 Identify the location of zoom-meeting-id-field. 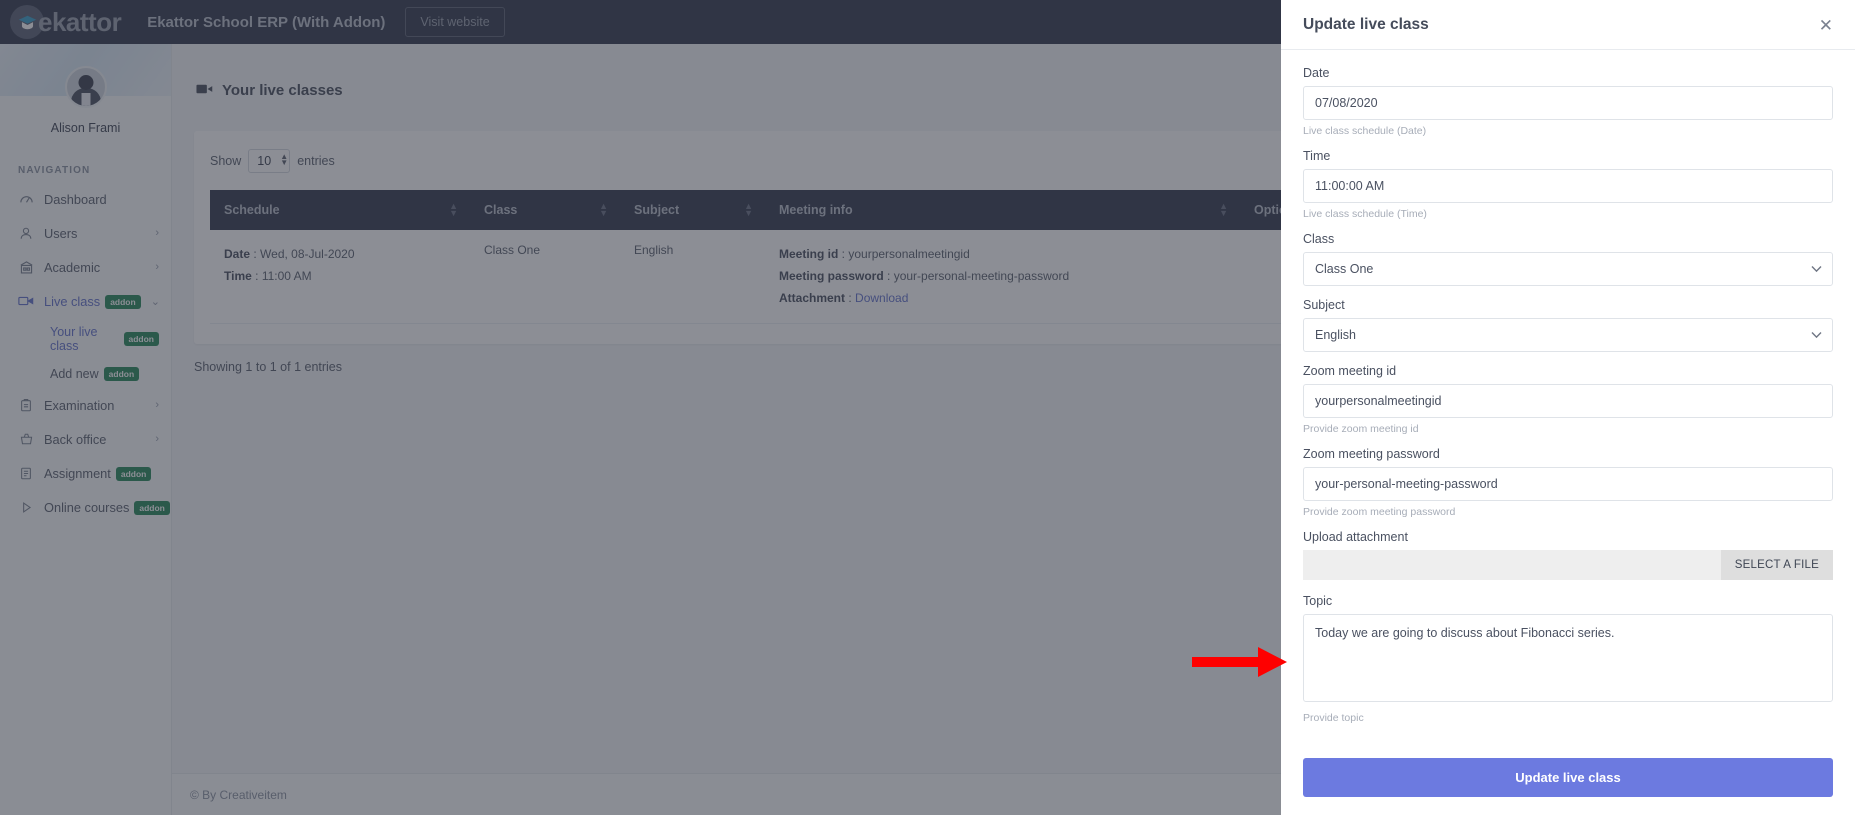
(1568, 401).